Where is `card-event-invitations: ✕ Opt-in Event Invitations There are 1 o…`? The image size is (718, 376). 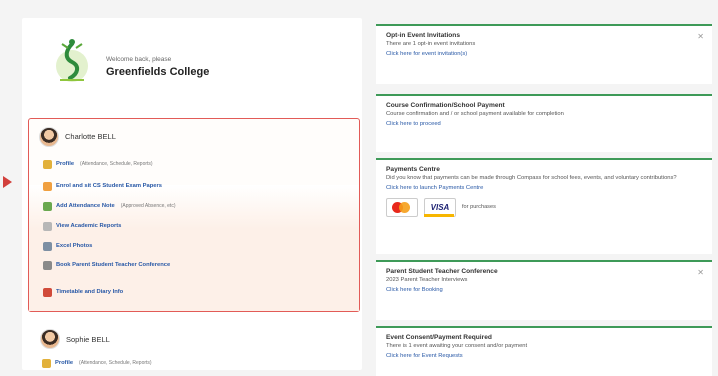 card-event-invitations: ✕ Opt-in Event Invitations There are 1 o… is located at coordinates (544, 54).